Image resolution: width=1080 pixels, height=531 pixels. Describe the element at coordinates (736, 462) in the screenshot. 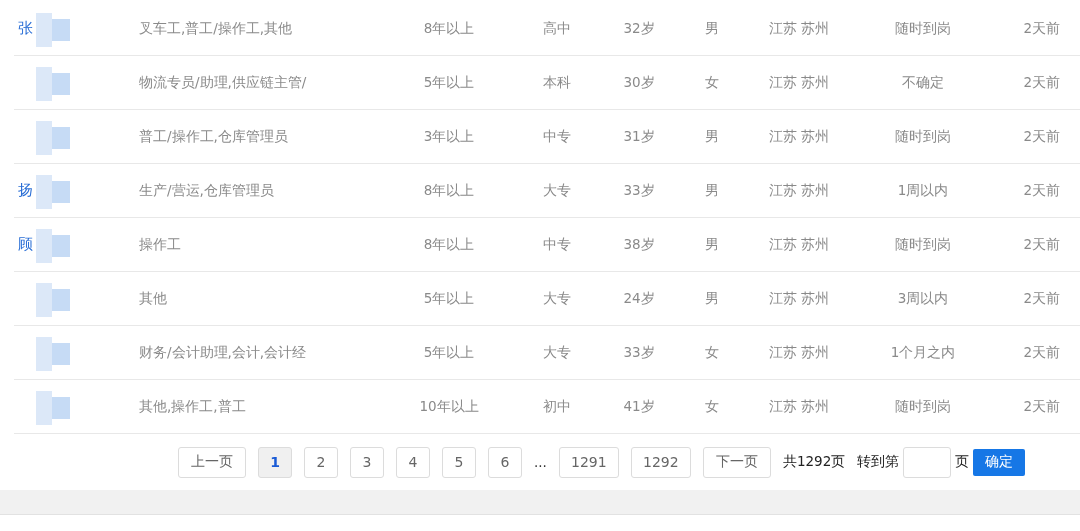

I see `next-page-button: 下一页` at that location.